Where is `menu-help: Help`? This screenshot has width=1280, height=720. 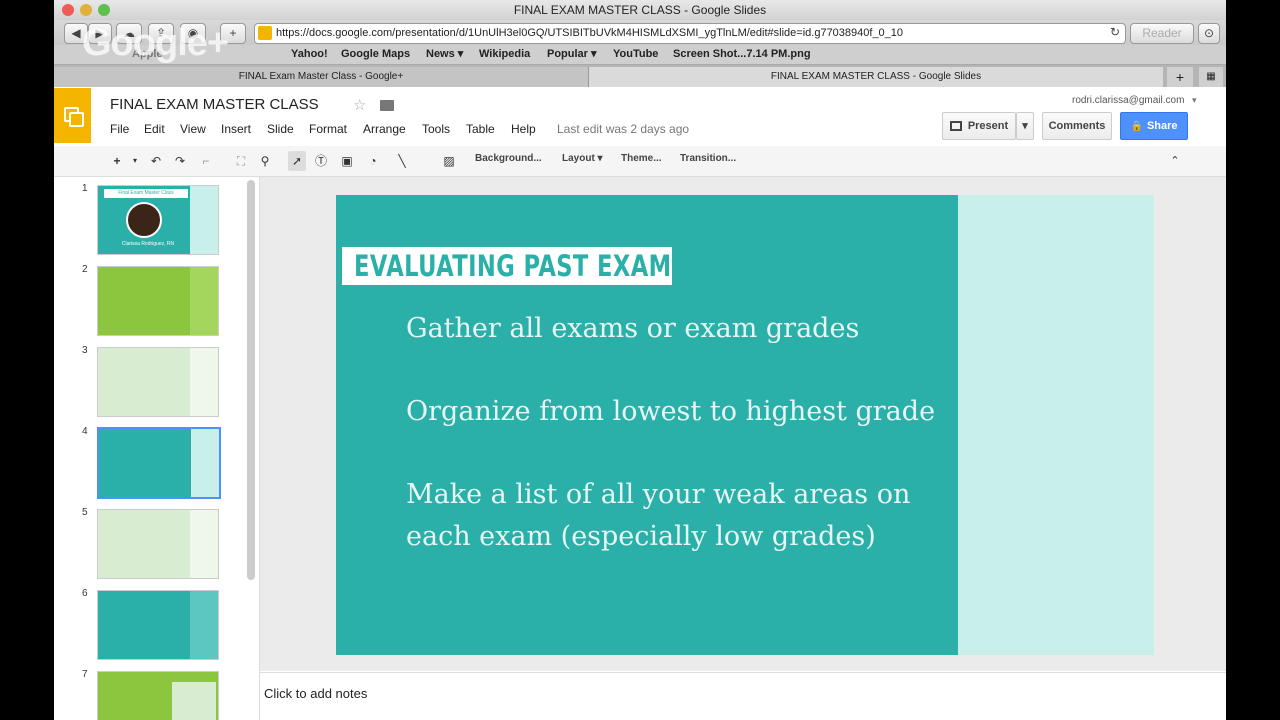
menu-help: Help is located at coordinates (523, 129).